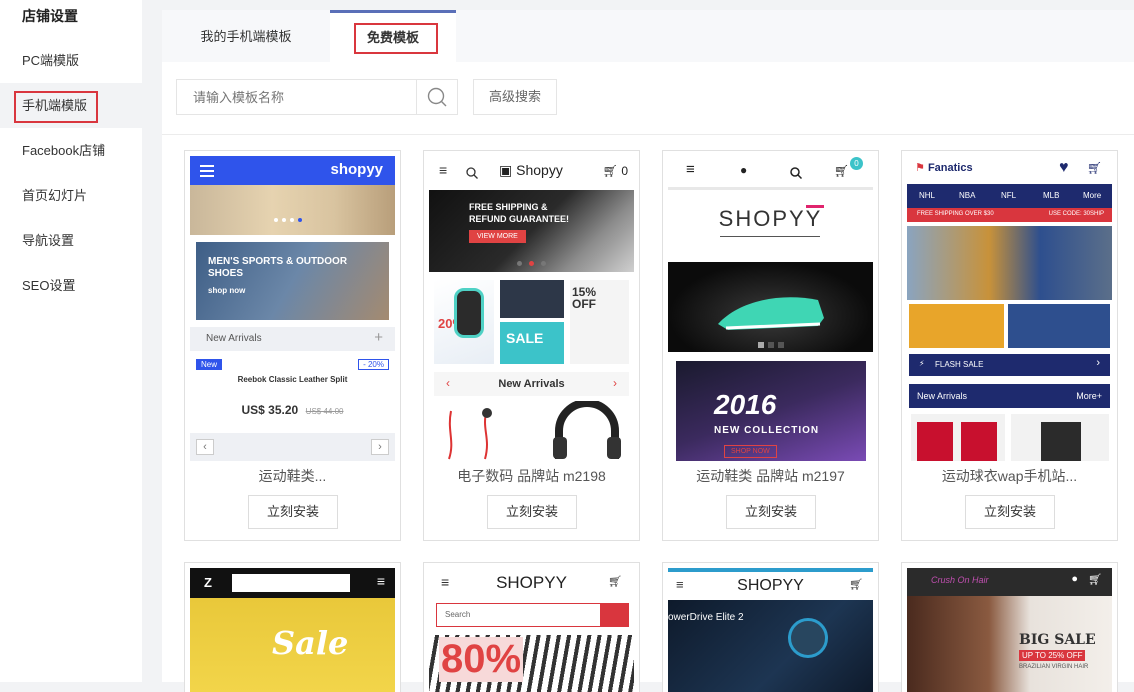 Image resolution: width=1134 pixels, height=692 pixels. I want to click on preview-flash-title: FLASH SALE, so click(959, 364).